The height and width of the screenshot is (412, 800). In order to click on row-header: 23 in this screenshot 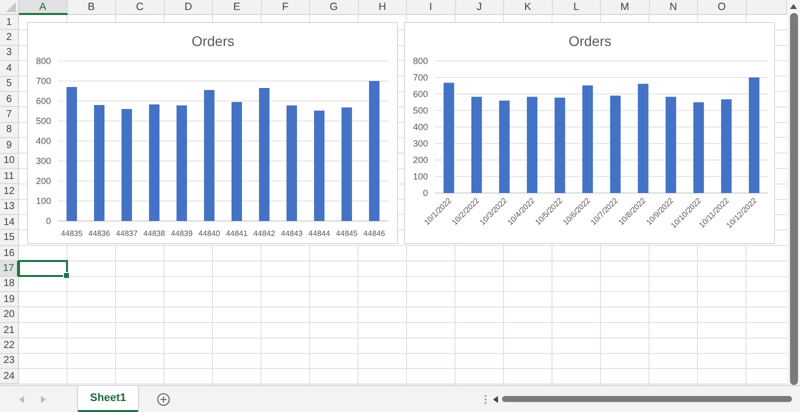, I will do `click(9, 361)`.